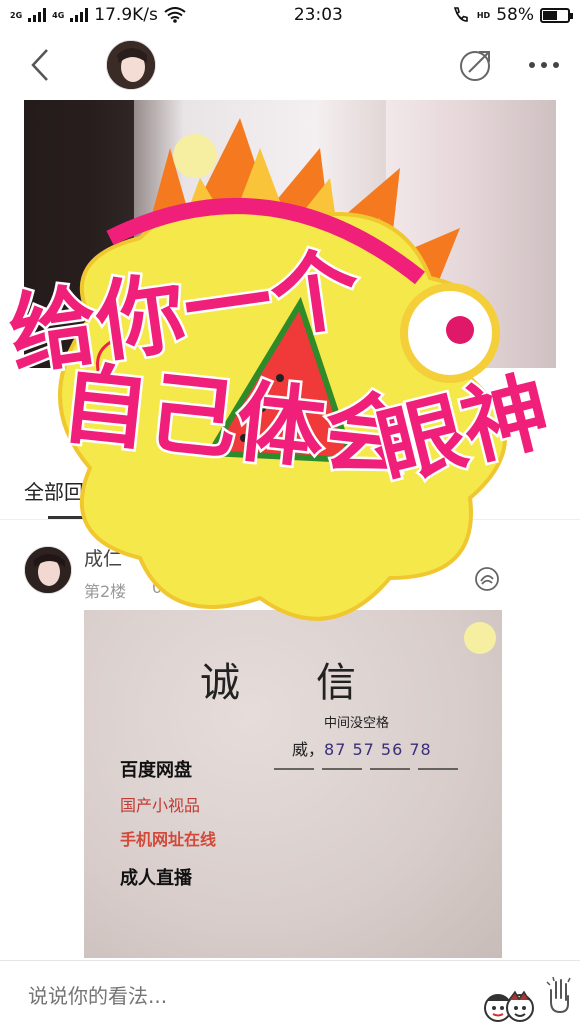  Describe the element at coordinates (509, 1004) in the screenshot. I see `emoji-sticker-icon` at that location.